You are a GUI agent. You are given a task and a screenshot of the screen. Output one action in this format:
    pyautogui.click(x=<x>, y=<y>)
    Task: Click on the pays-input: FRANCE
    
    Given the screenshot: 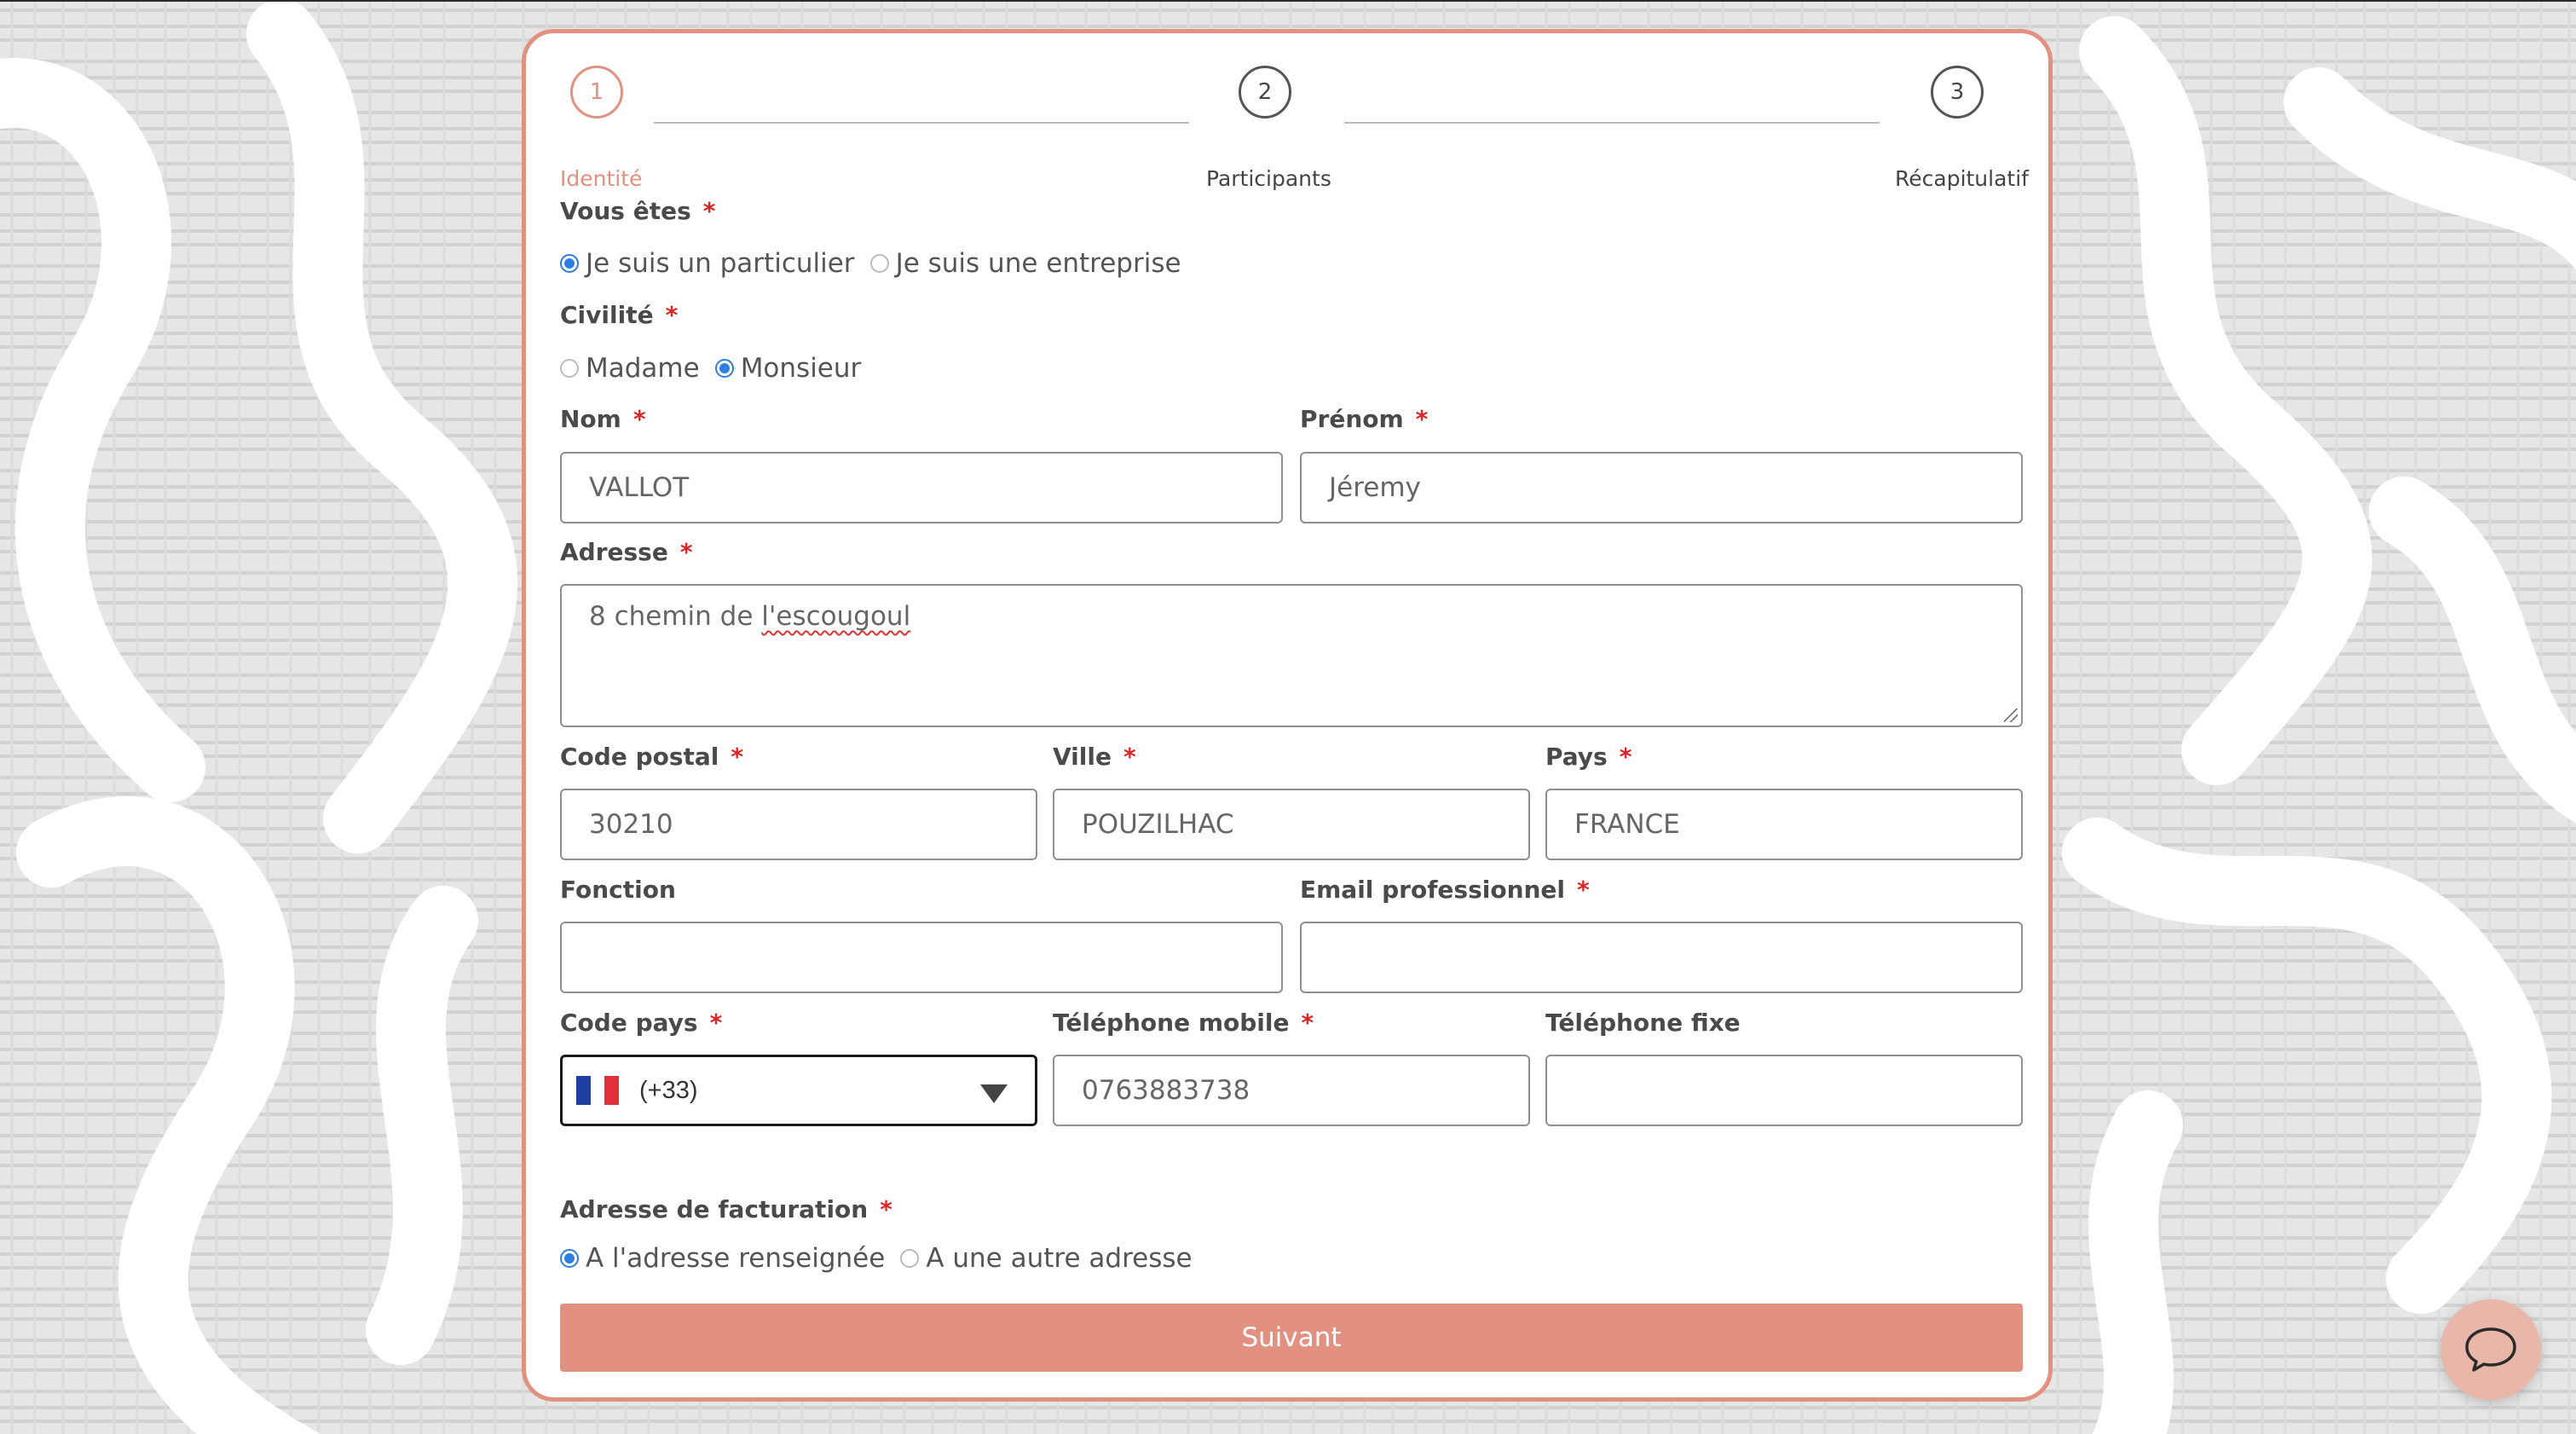 What is the action you would take?
    pyautogui.click(x=1784, y=824)
    